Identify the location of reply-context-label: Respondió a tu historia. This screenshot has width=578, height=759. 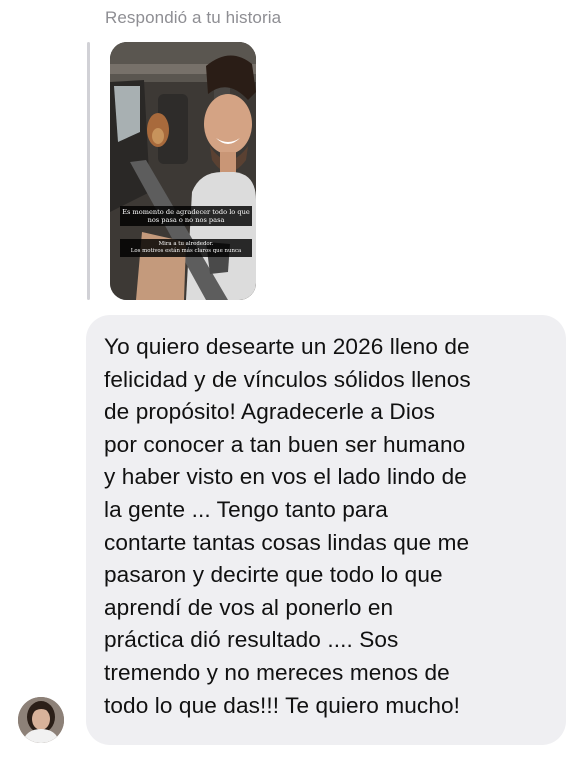
(193, 17).